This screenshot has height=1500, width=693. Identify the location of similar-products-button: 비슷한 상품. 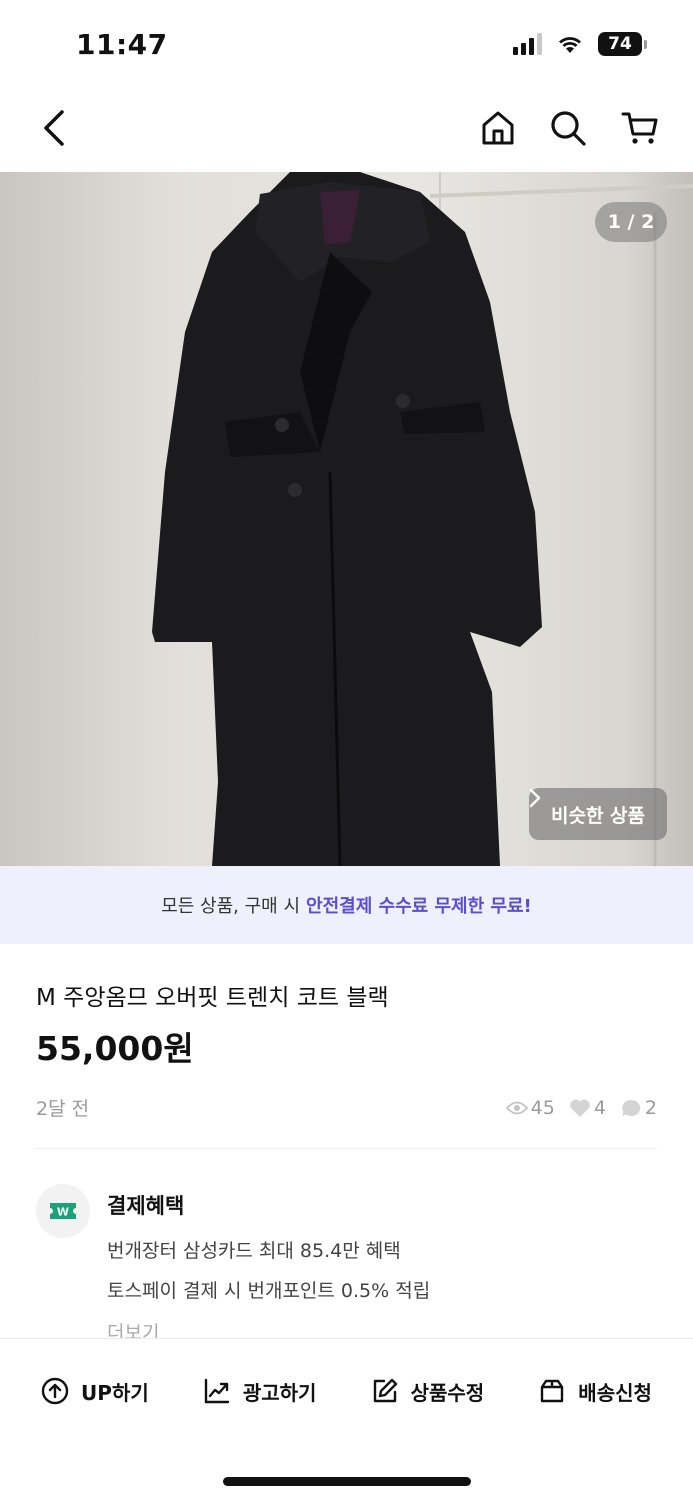
(597, 814).